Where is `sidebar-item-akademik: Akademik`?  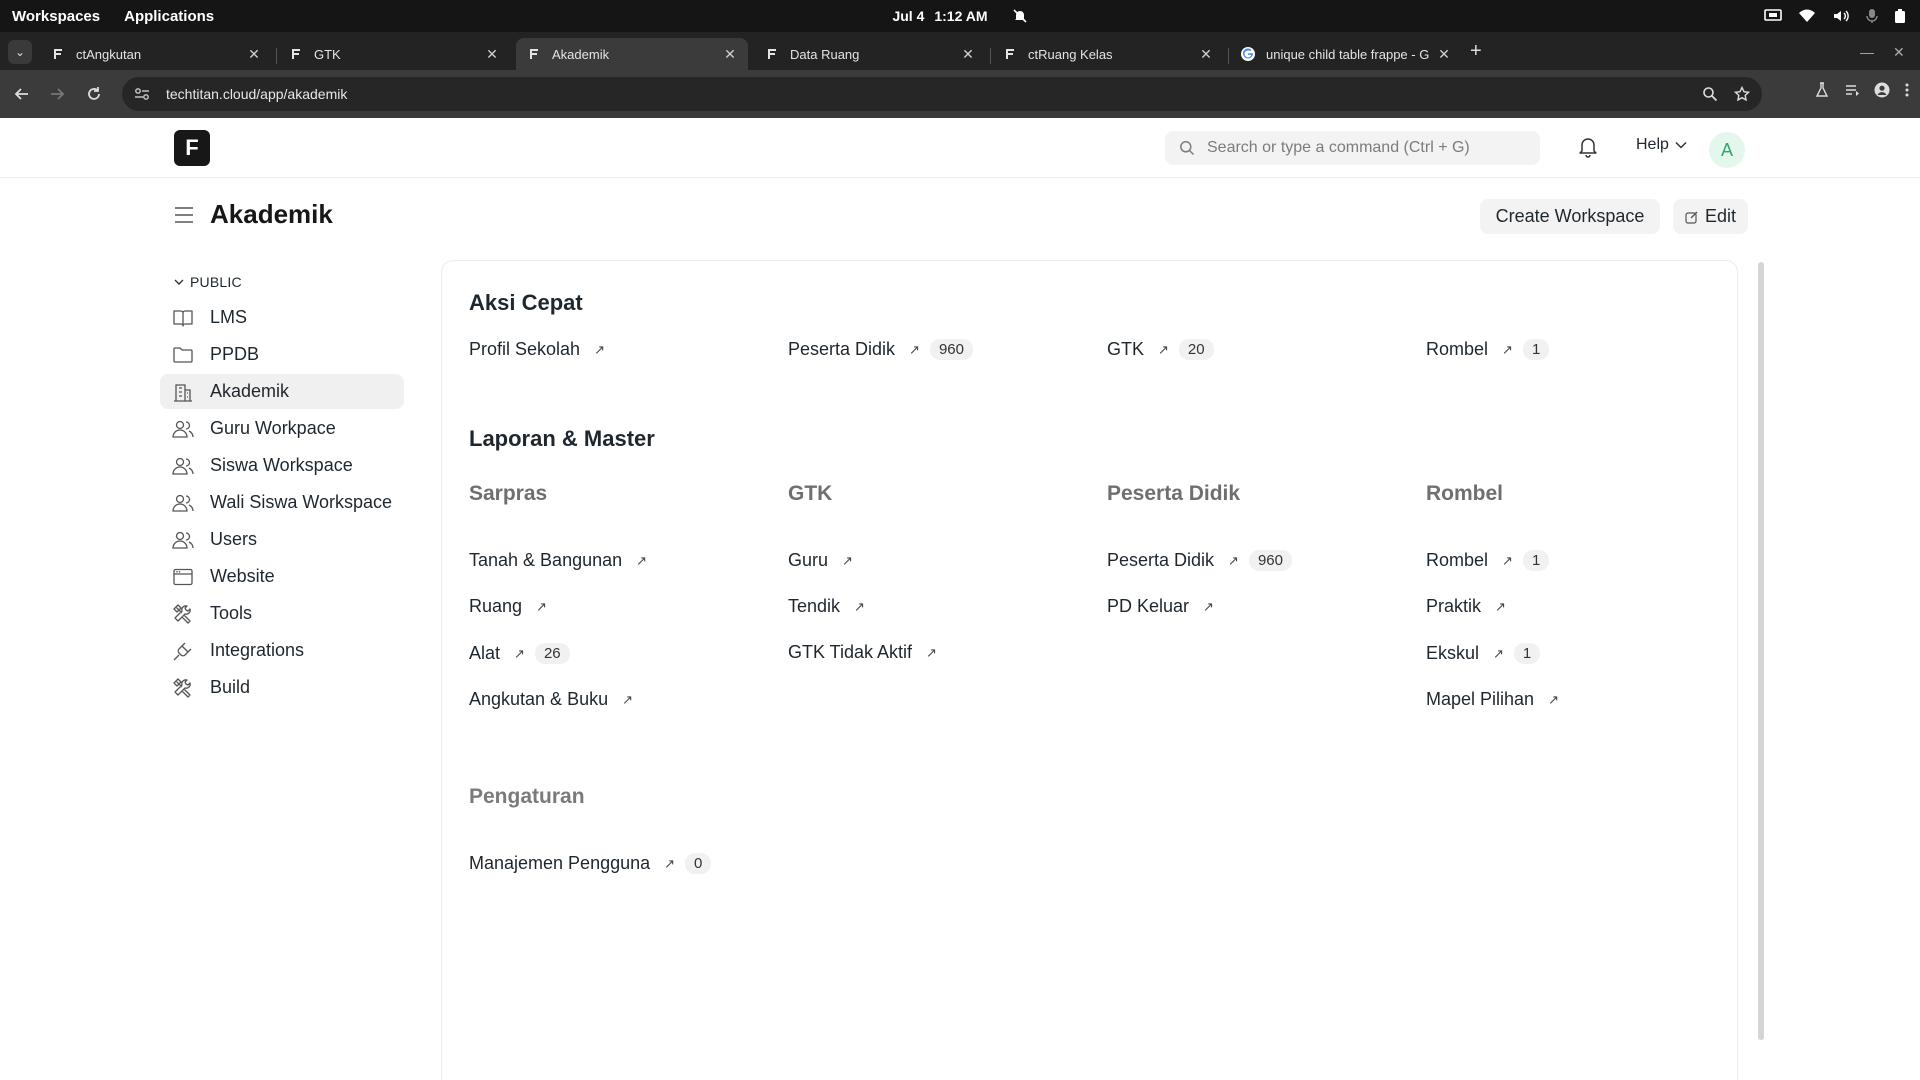 sidebar-item-akademik: Akademik is located at coordinates (282, 391).